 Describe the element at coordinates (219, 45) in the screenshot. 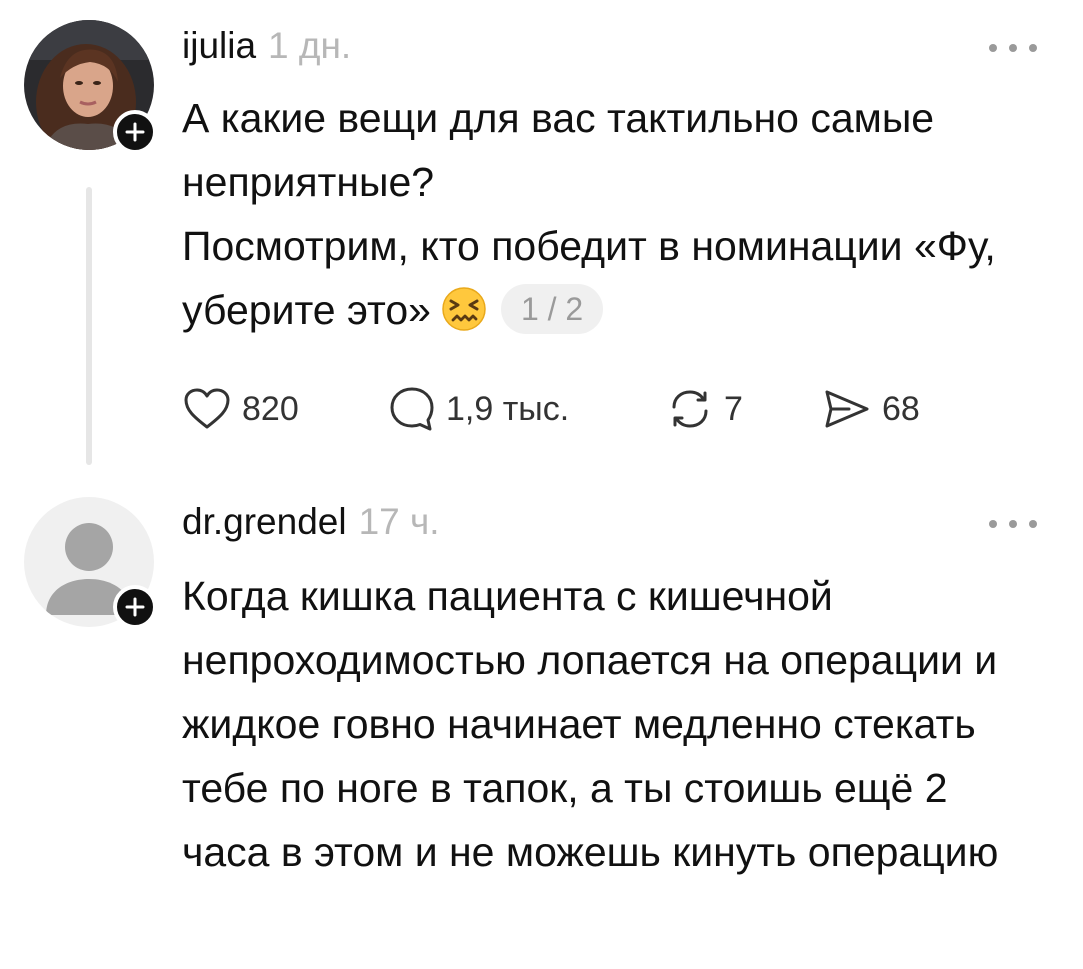

I see `username: ijulia` at that location.